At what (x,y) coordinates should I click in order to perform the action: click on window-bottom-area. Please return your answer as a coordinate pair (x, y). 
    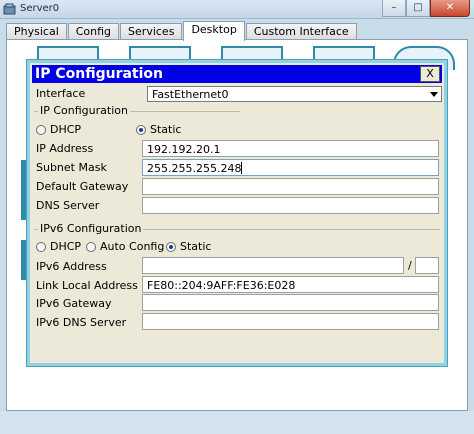
    Looking at the image, I should click on (237, 422).